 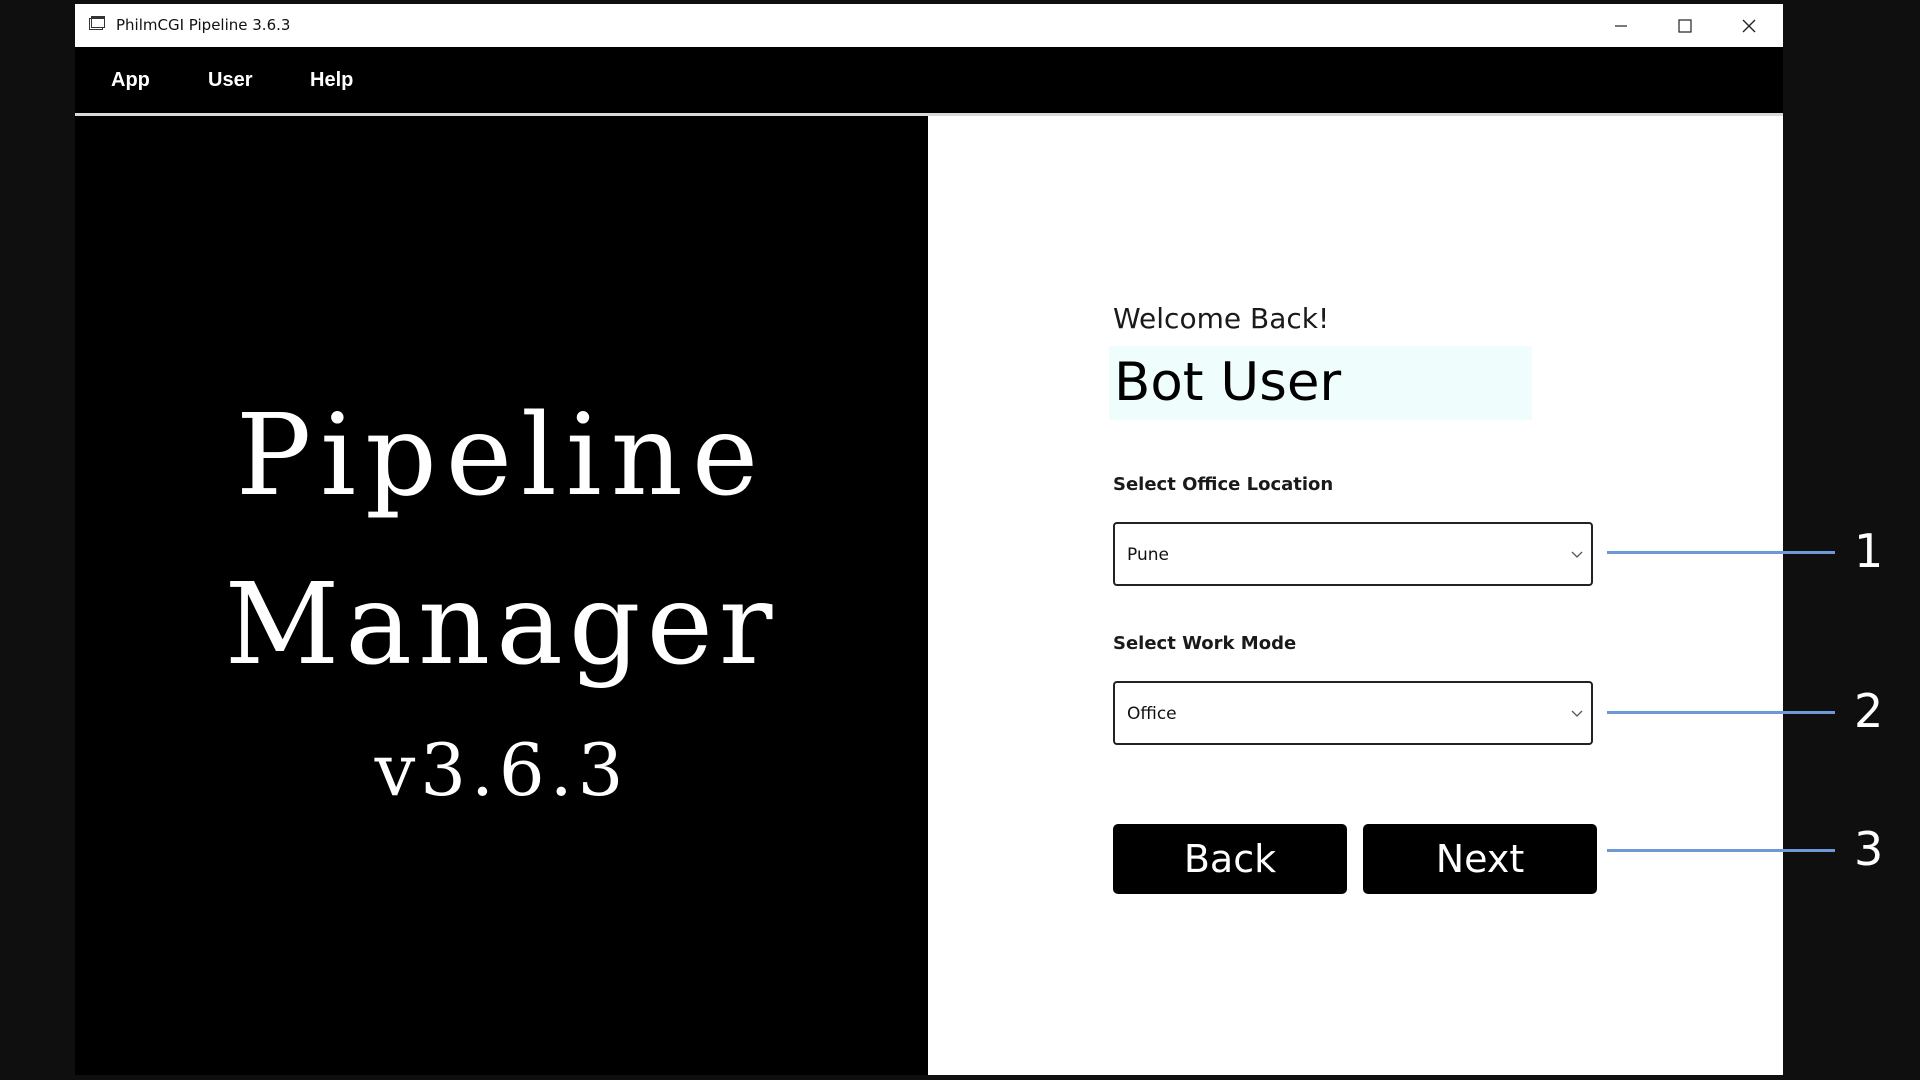 I want to click on window-title: PhilmCGI Pipeline 3.6.3, so click(x=203, y=25).